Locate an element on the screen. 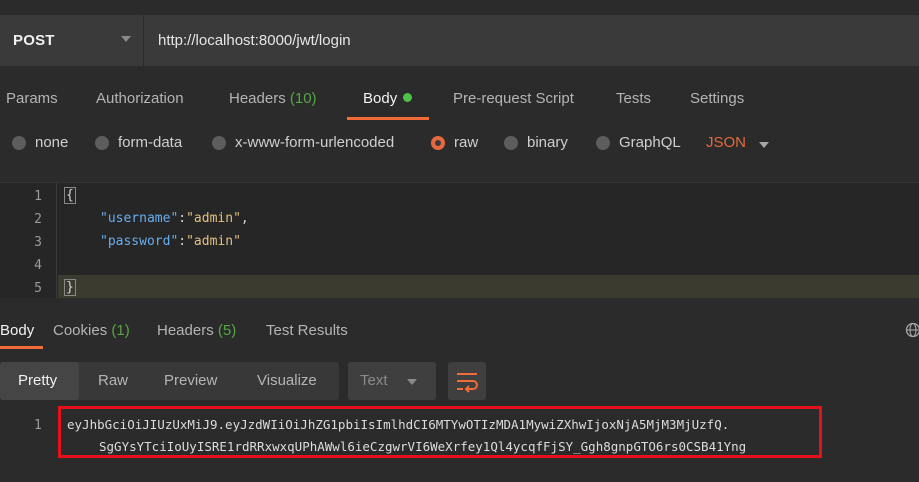 This screenshot has height=482, width=919. open-brace: { is located at coordinates (70, 195).